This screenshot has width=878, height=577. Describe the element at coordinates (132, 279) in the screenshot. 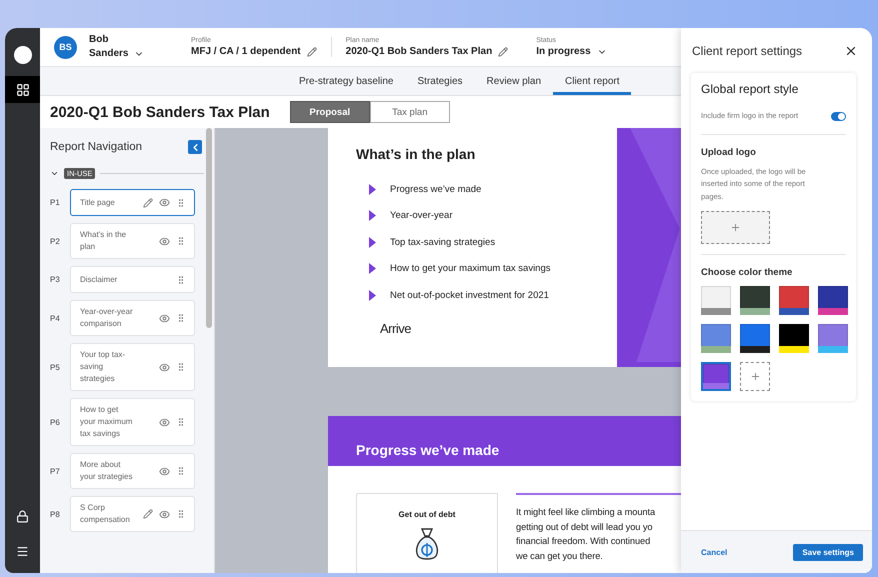

I see `navigation-item: Disclaimer` at that location.